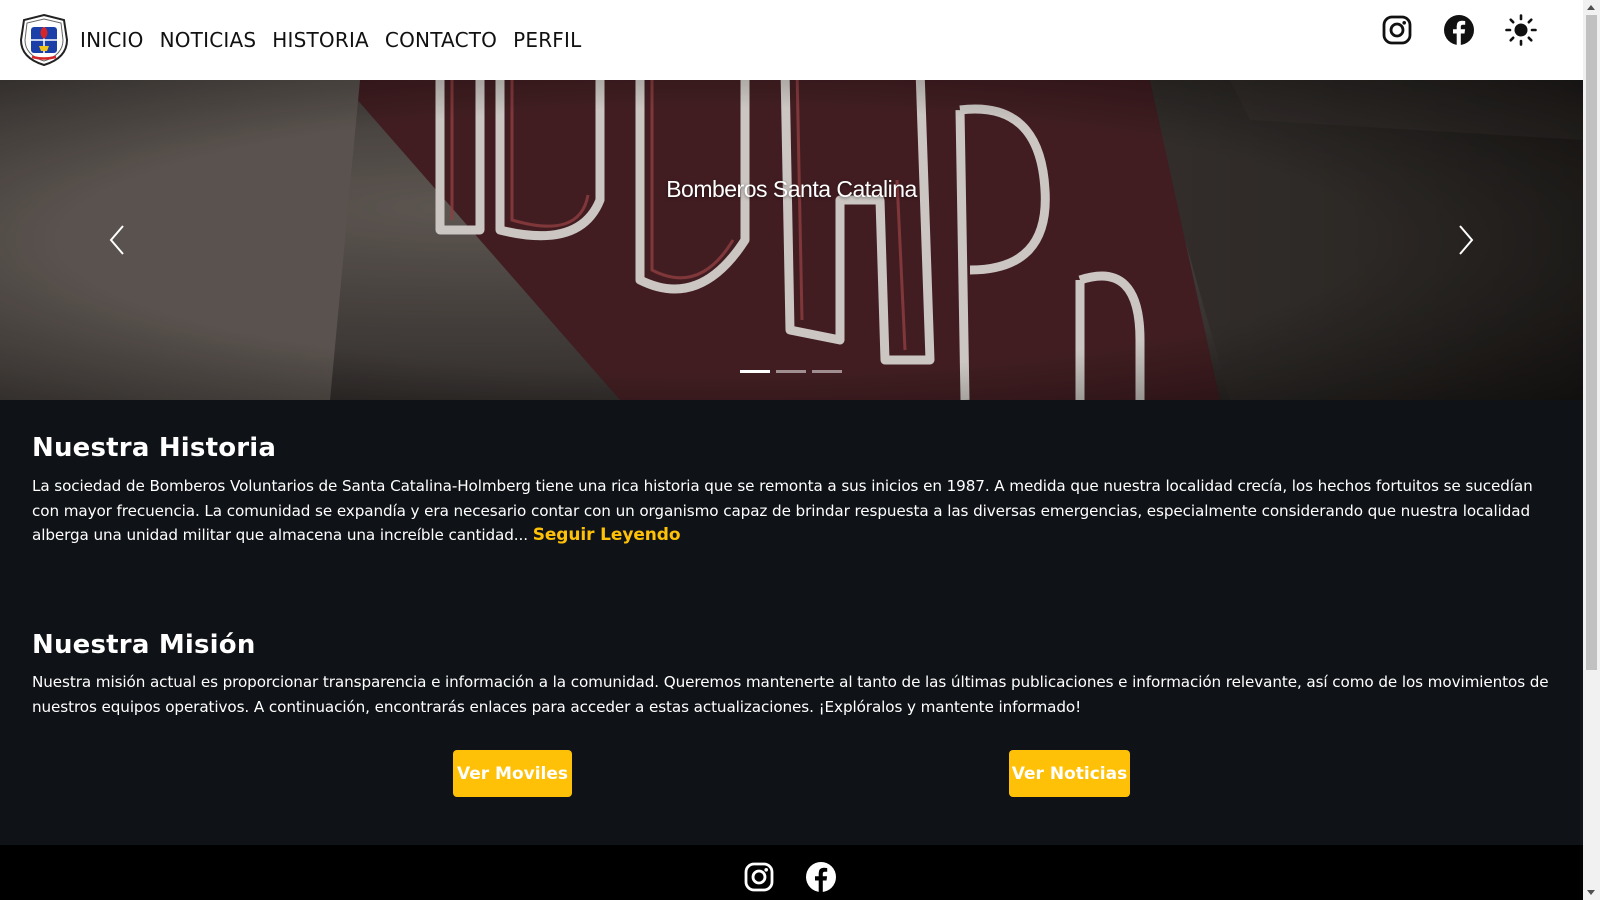 This screenshot has height=900, width=1600. What do you see at coordinates (208, 40) in the screenshot?
I see `nav-link-noticias: NOTICIAS` at bounding box center [208, 40].